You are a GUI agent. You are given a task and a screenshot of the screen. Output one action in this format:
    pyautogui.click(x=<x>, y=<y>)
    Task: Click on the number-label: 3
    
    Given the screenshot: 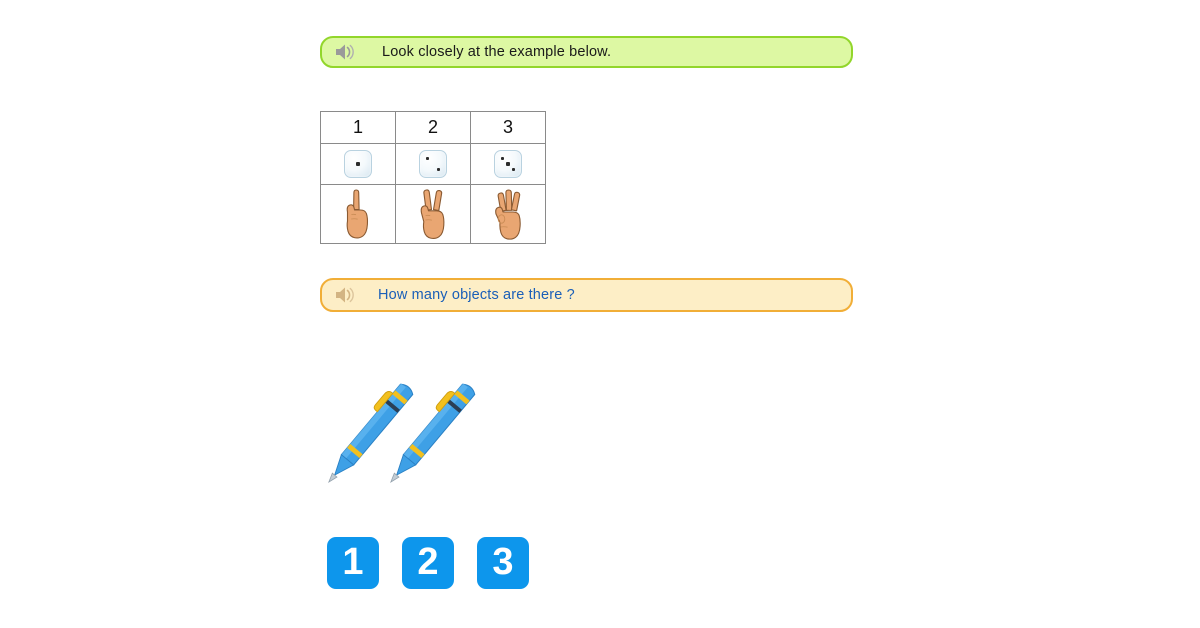 What is the action you would take?
    pyautogui.click(x=507, y=127)
    